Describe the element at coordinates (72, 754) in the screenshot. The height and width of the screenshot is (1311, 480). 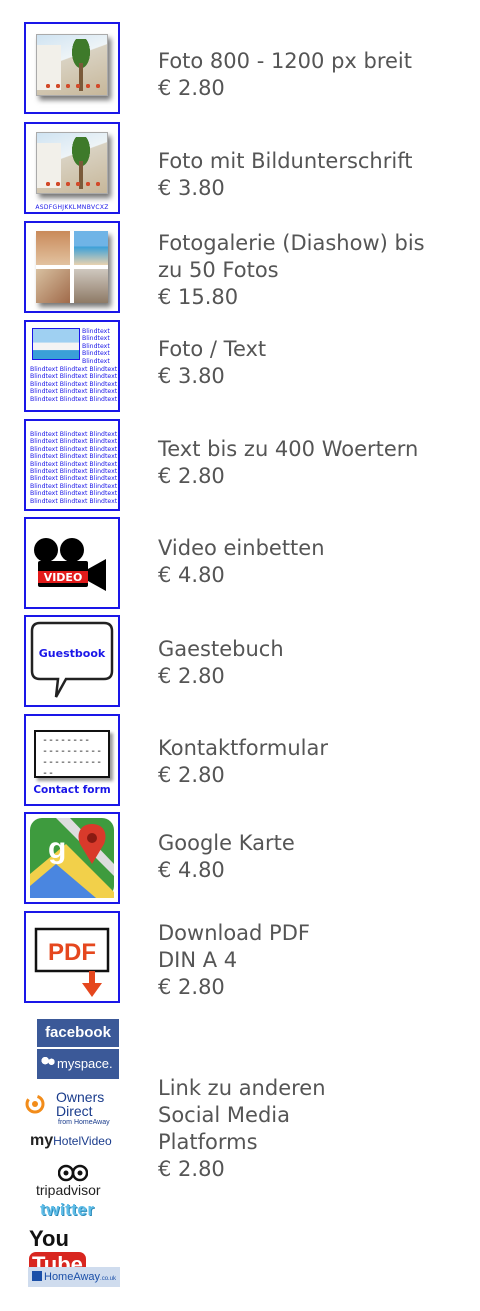
I see `contact-form-icon: -------- ---------- ------------` at that location.